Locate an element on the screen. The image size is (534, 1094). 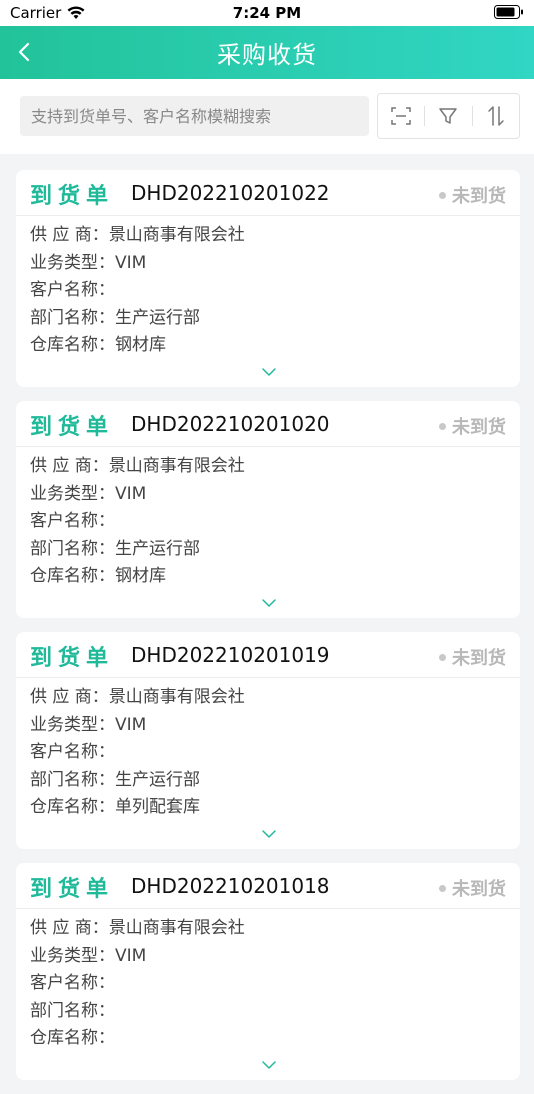
toolbar is located at coordinates (448, 116).